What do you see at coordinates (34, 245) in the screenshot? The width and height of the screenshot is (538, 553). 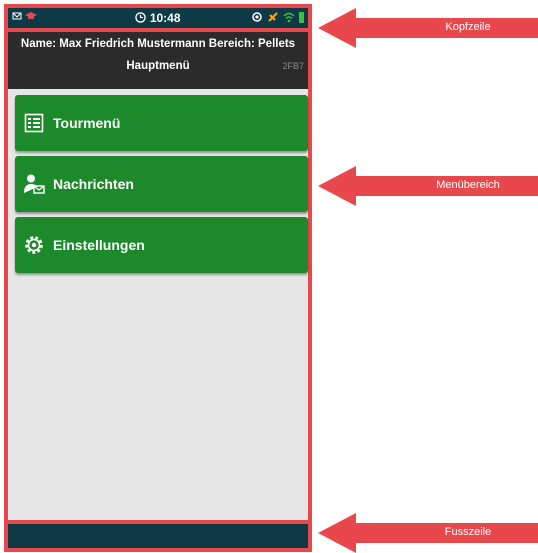 I see `gear-icon` at bounding box center [34, 245].